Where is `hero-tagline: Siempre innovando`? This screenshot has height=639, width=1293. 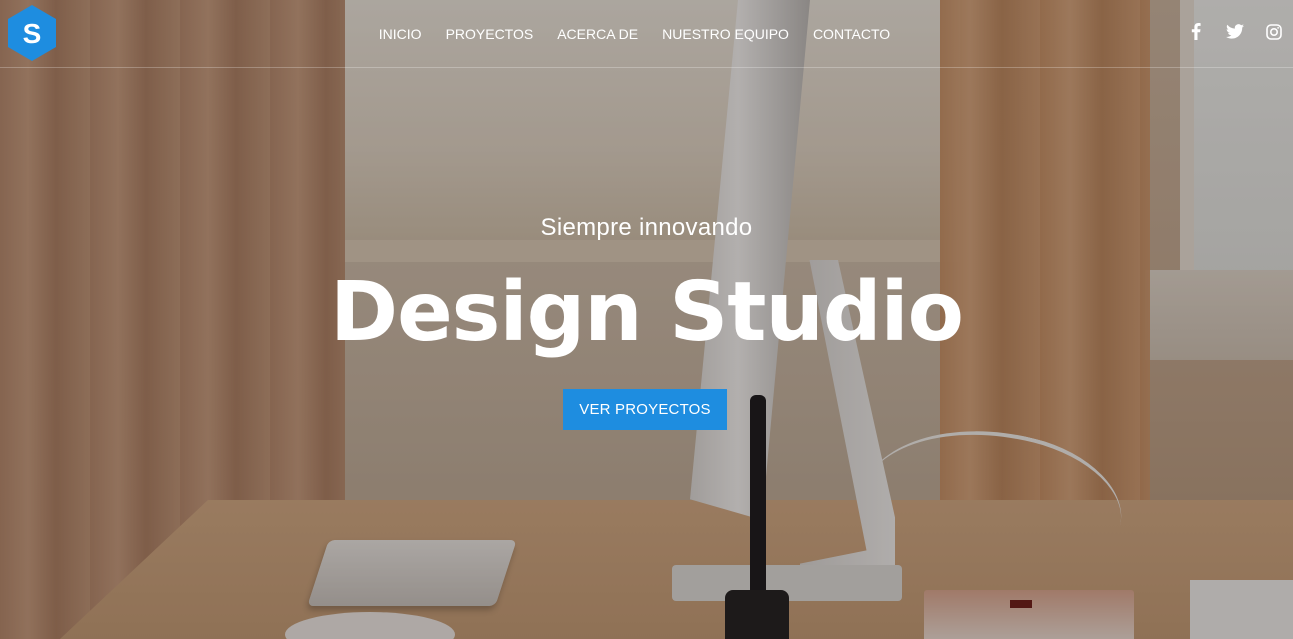
hero-tagline: Siempre innovando is located at coordinates (646, 227).